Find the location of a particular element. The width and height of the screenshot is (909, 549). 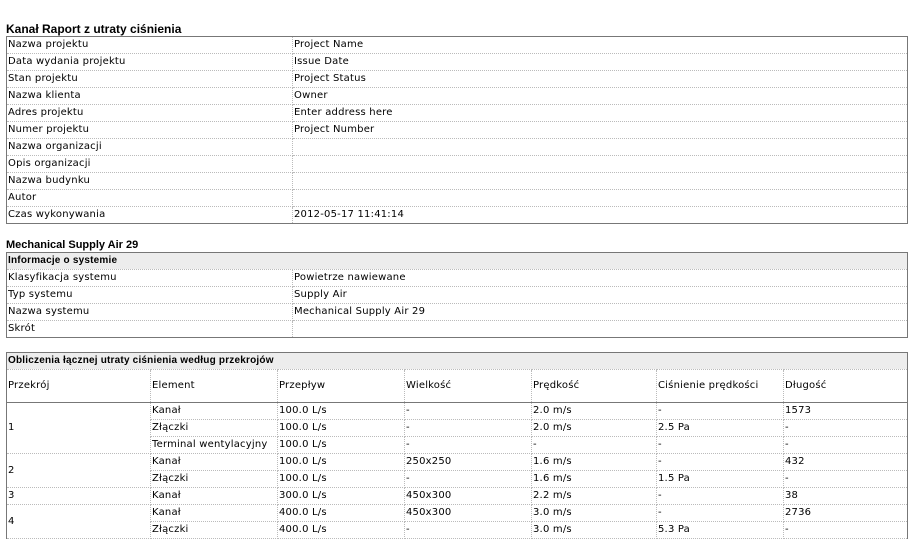

system-info-label: Nazwa systemu is located at coordinates (149, 312).